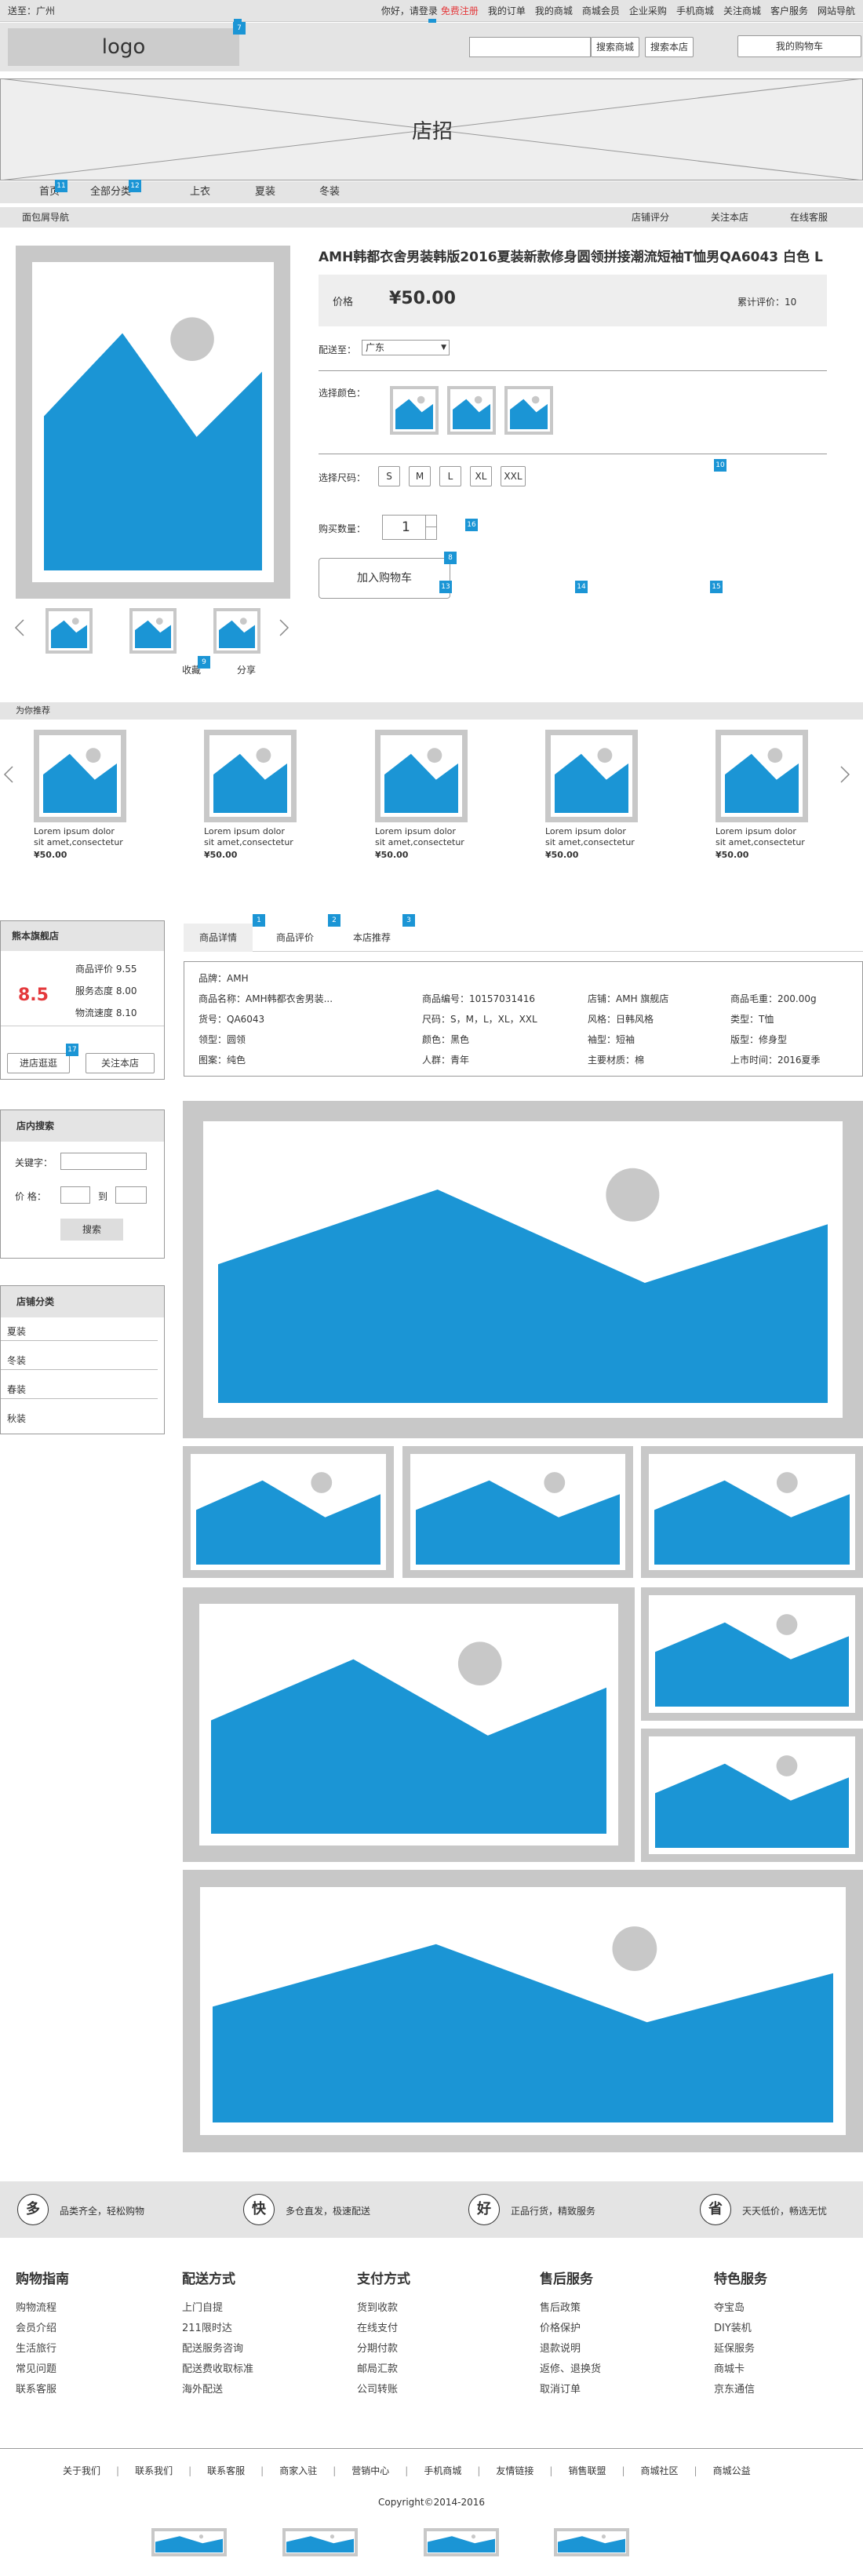  I want to click on top-nav-item: 我的订单, so click(507, 10).